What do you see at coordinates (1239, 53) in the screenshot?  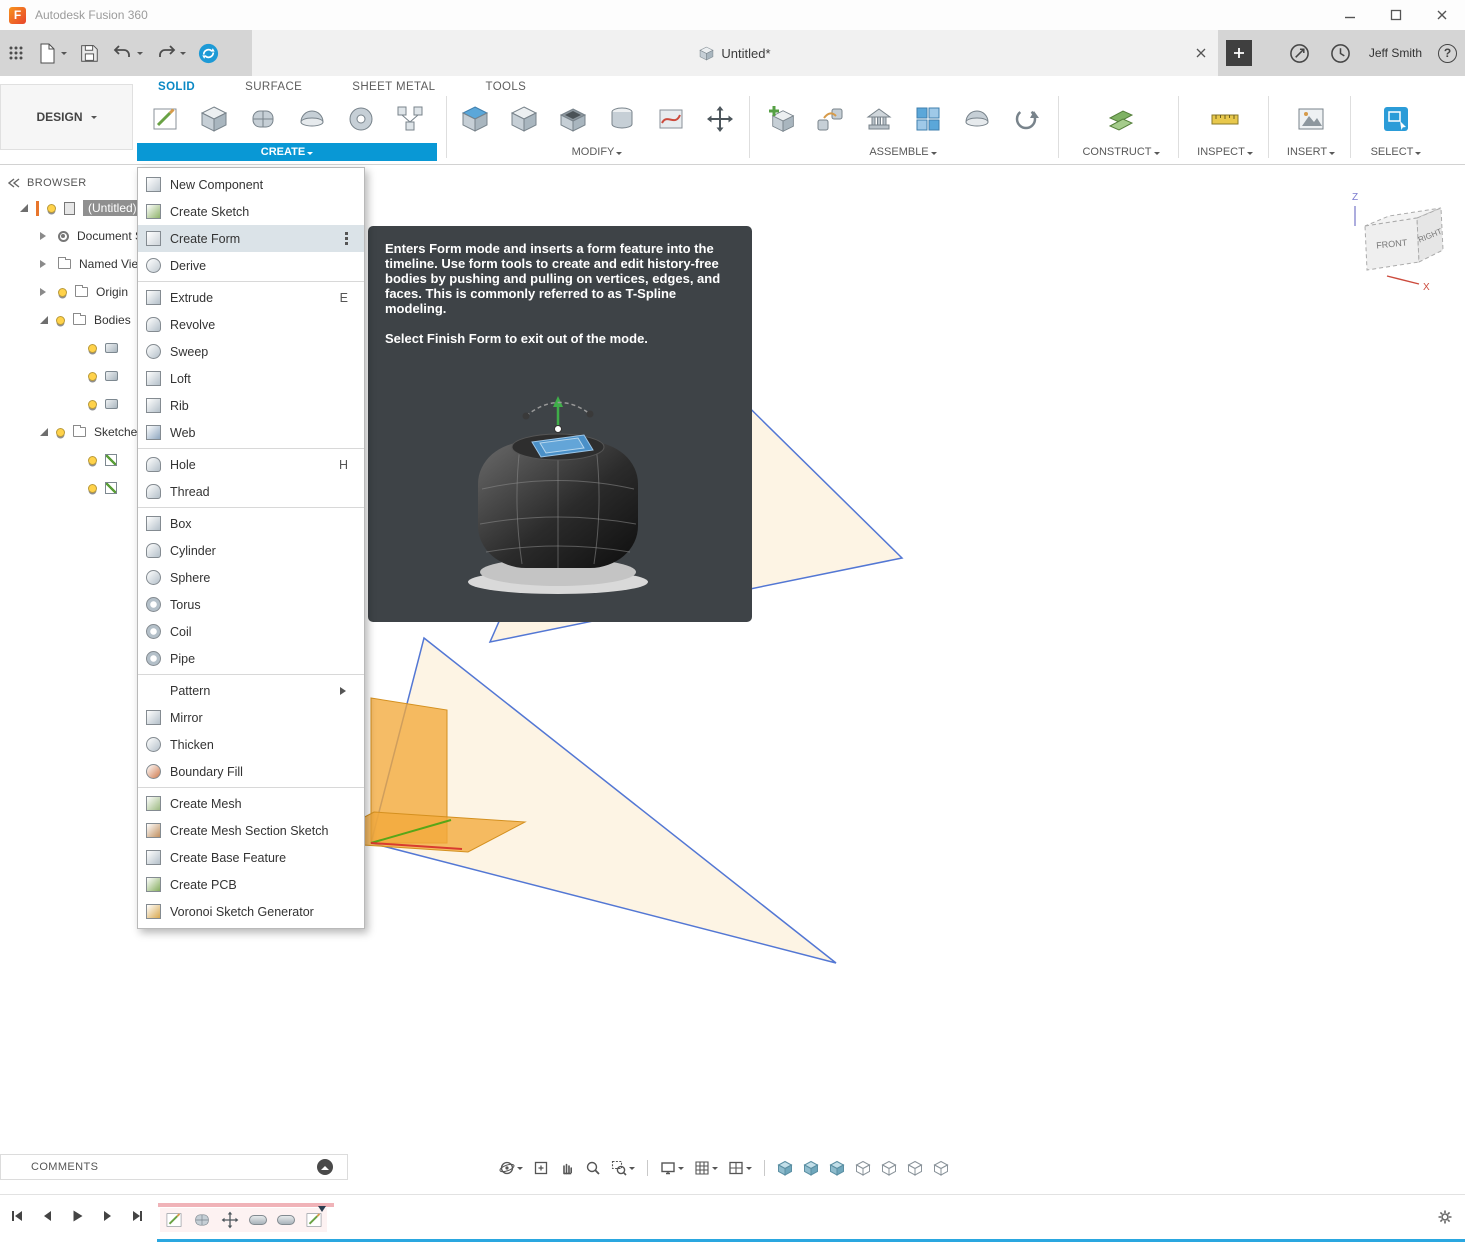 I see `new-tab-button` at bounding box center [1239, 53].